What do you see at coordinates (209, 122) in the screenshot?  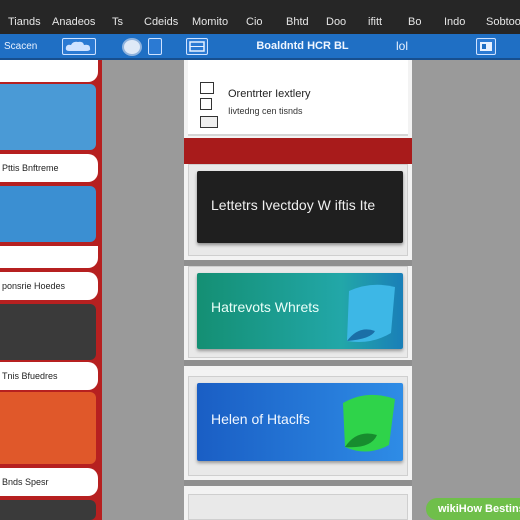 I see `monitor-icon` at bounding box center [209, 122].